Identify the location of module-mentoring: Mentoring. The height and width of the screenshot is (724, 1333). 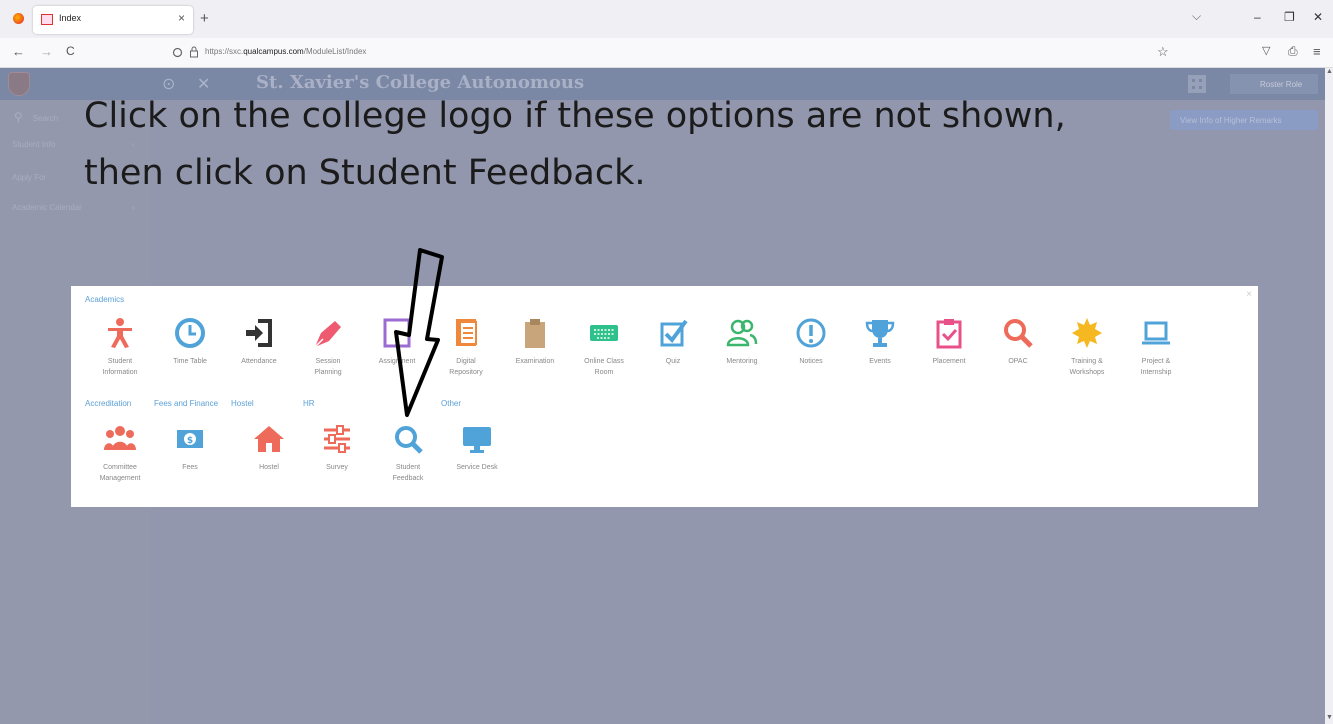
(742, 341).